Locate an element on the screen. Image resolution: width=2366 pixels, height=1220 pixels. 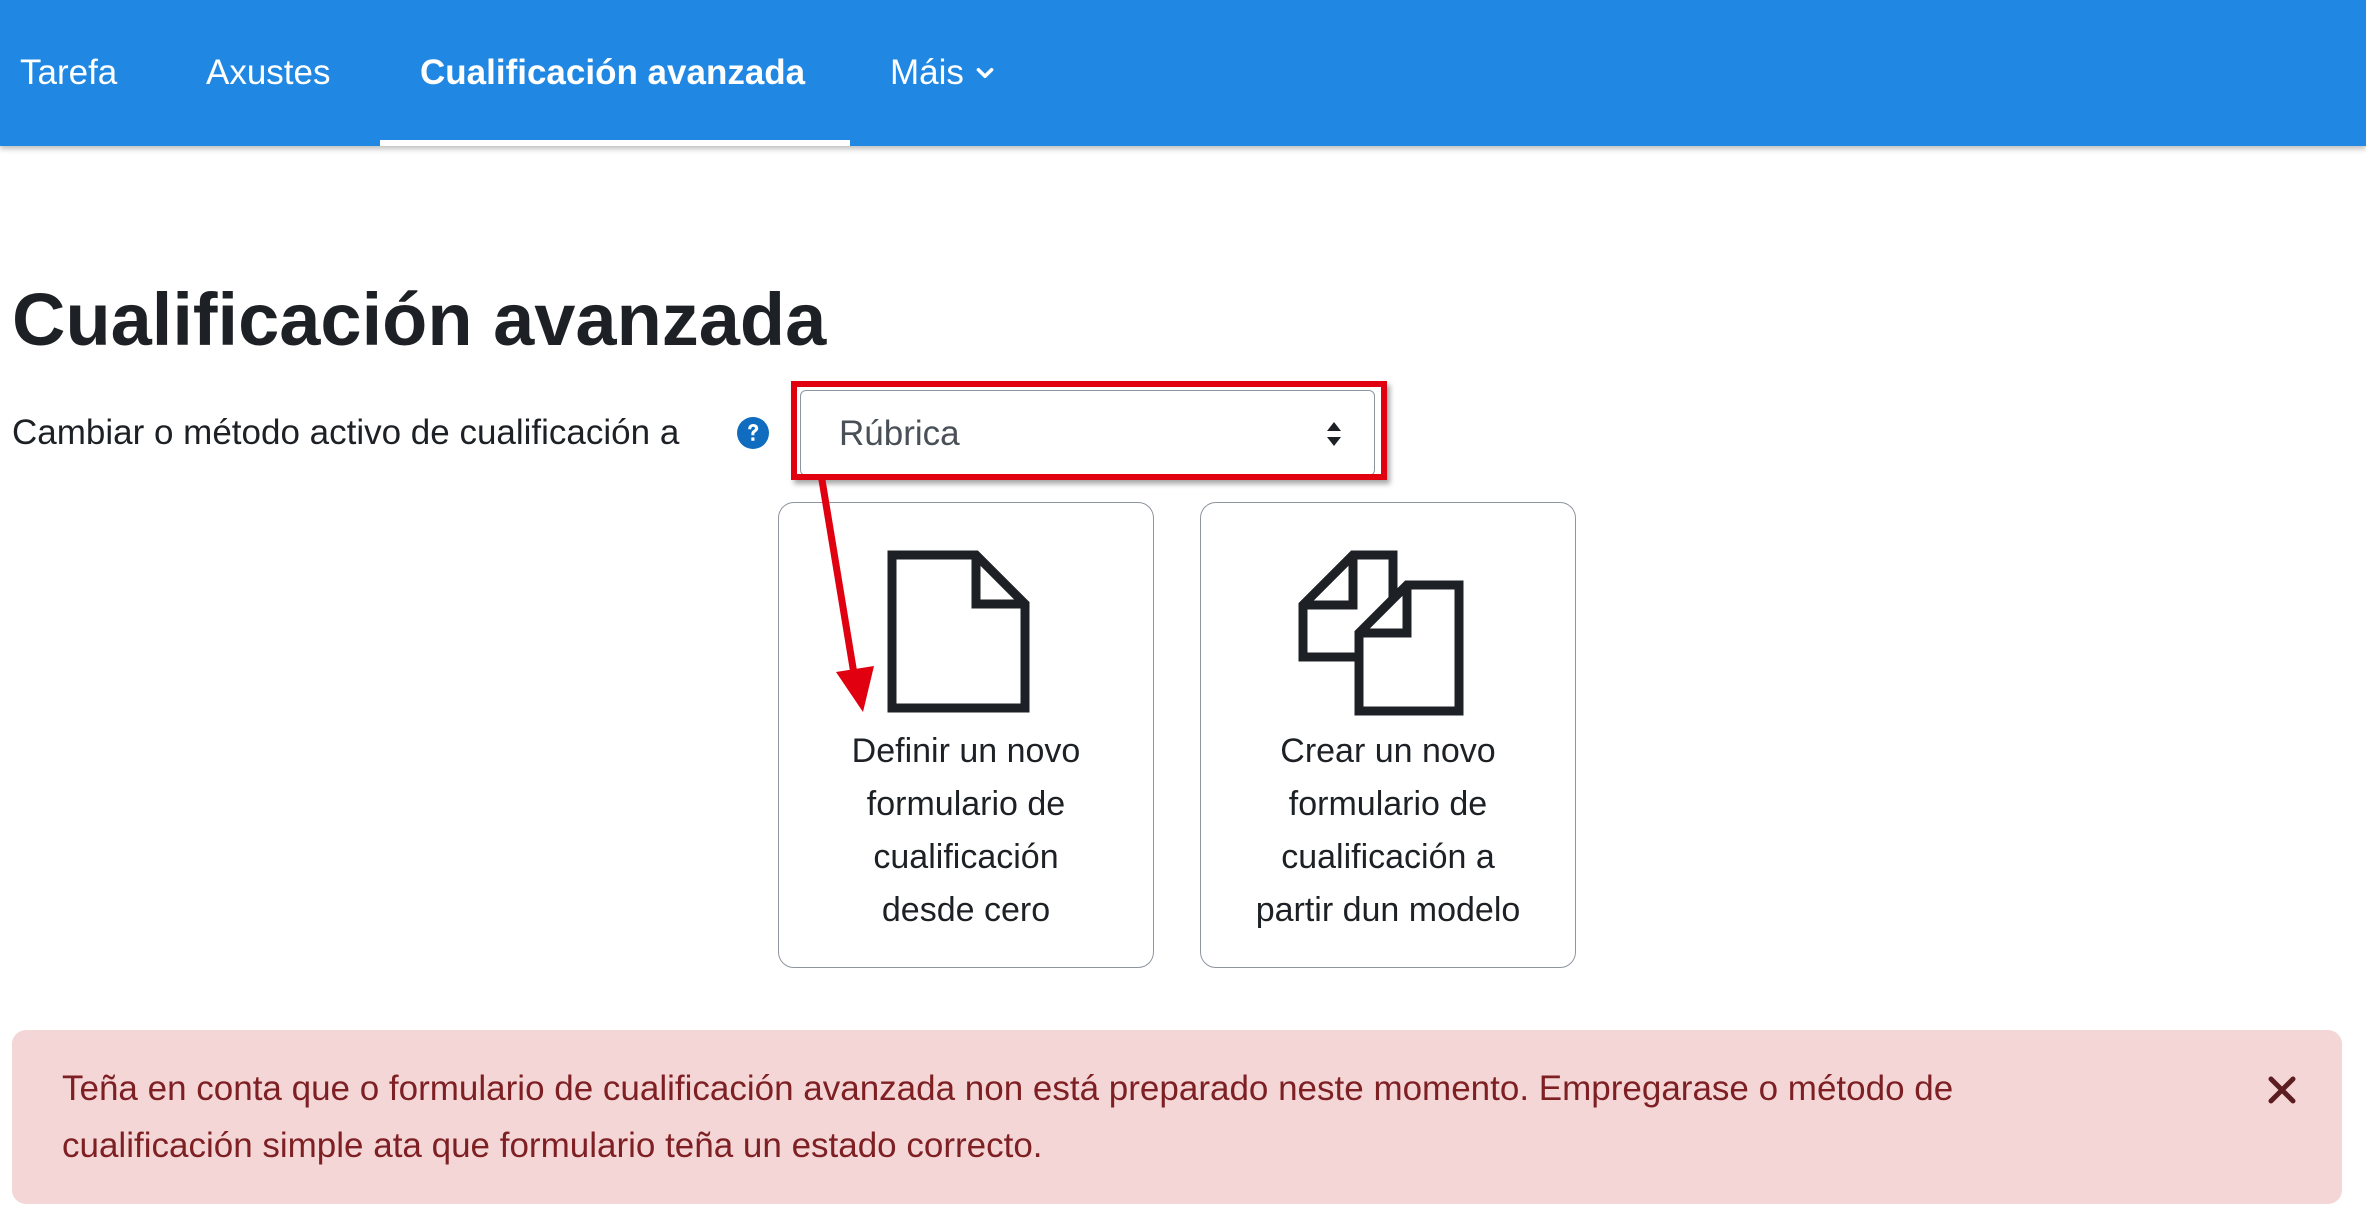
file-icon is located at coordinates (958, 631).